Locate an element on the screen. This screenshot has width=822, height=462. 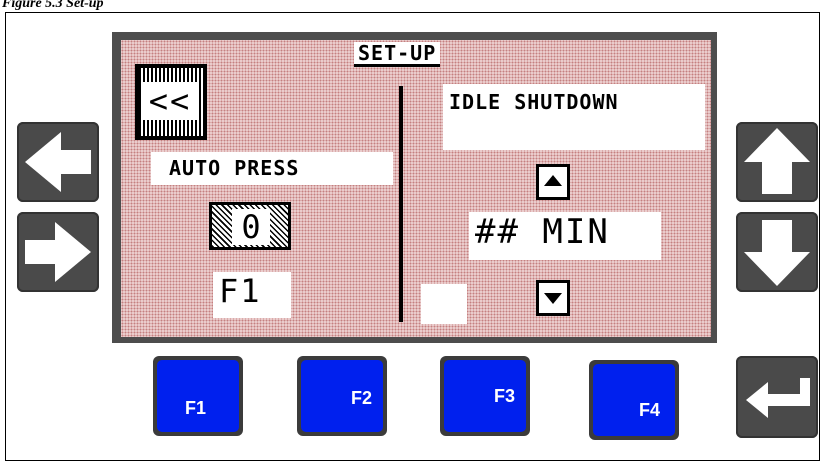
triangle-down-icon is located at coordinates (553, 298).